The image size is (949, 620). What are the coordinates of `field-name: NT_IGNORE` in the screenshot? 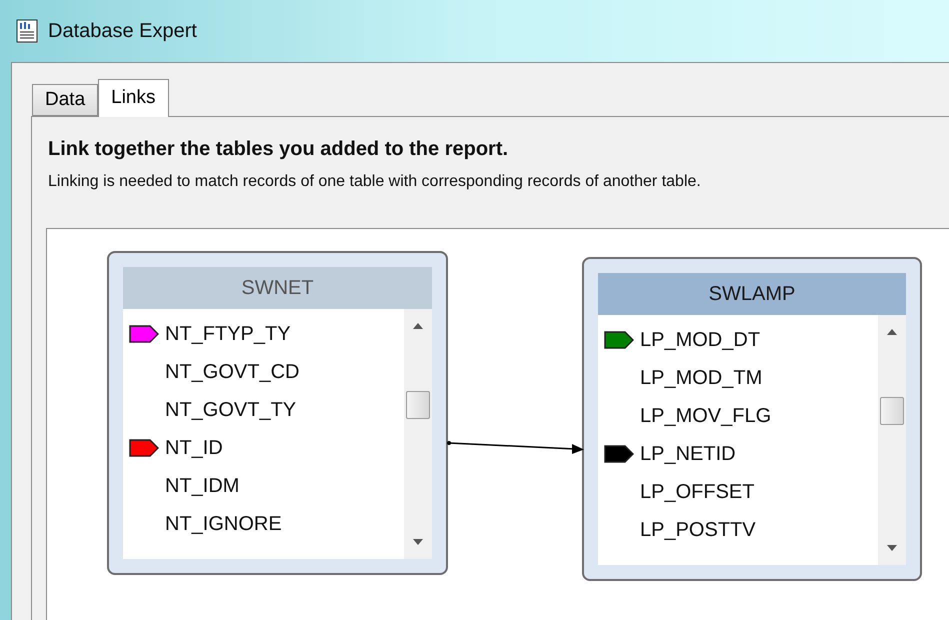 It's located at (223, 524).